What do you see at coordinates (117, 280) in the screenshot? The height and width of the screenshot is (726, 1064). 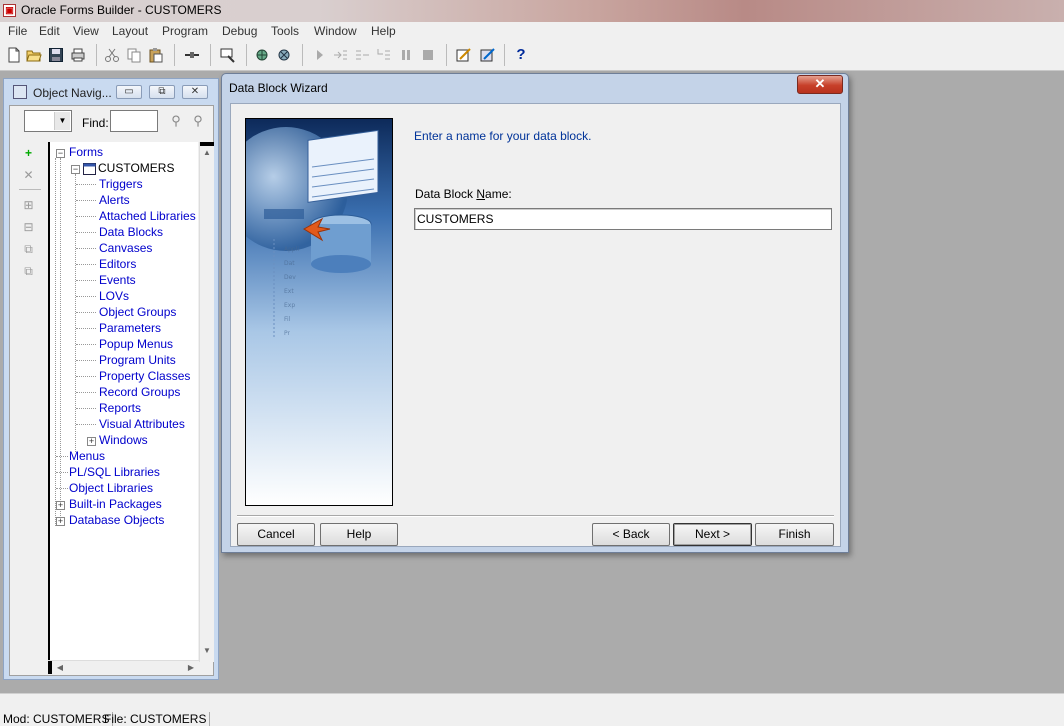 I see `tree-item-events: Events` at bounding box center [117, 280].